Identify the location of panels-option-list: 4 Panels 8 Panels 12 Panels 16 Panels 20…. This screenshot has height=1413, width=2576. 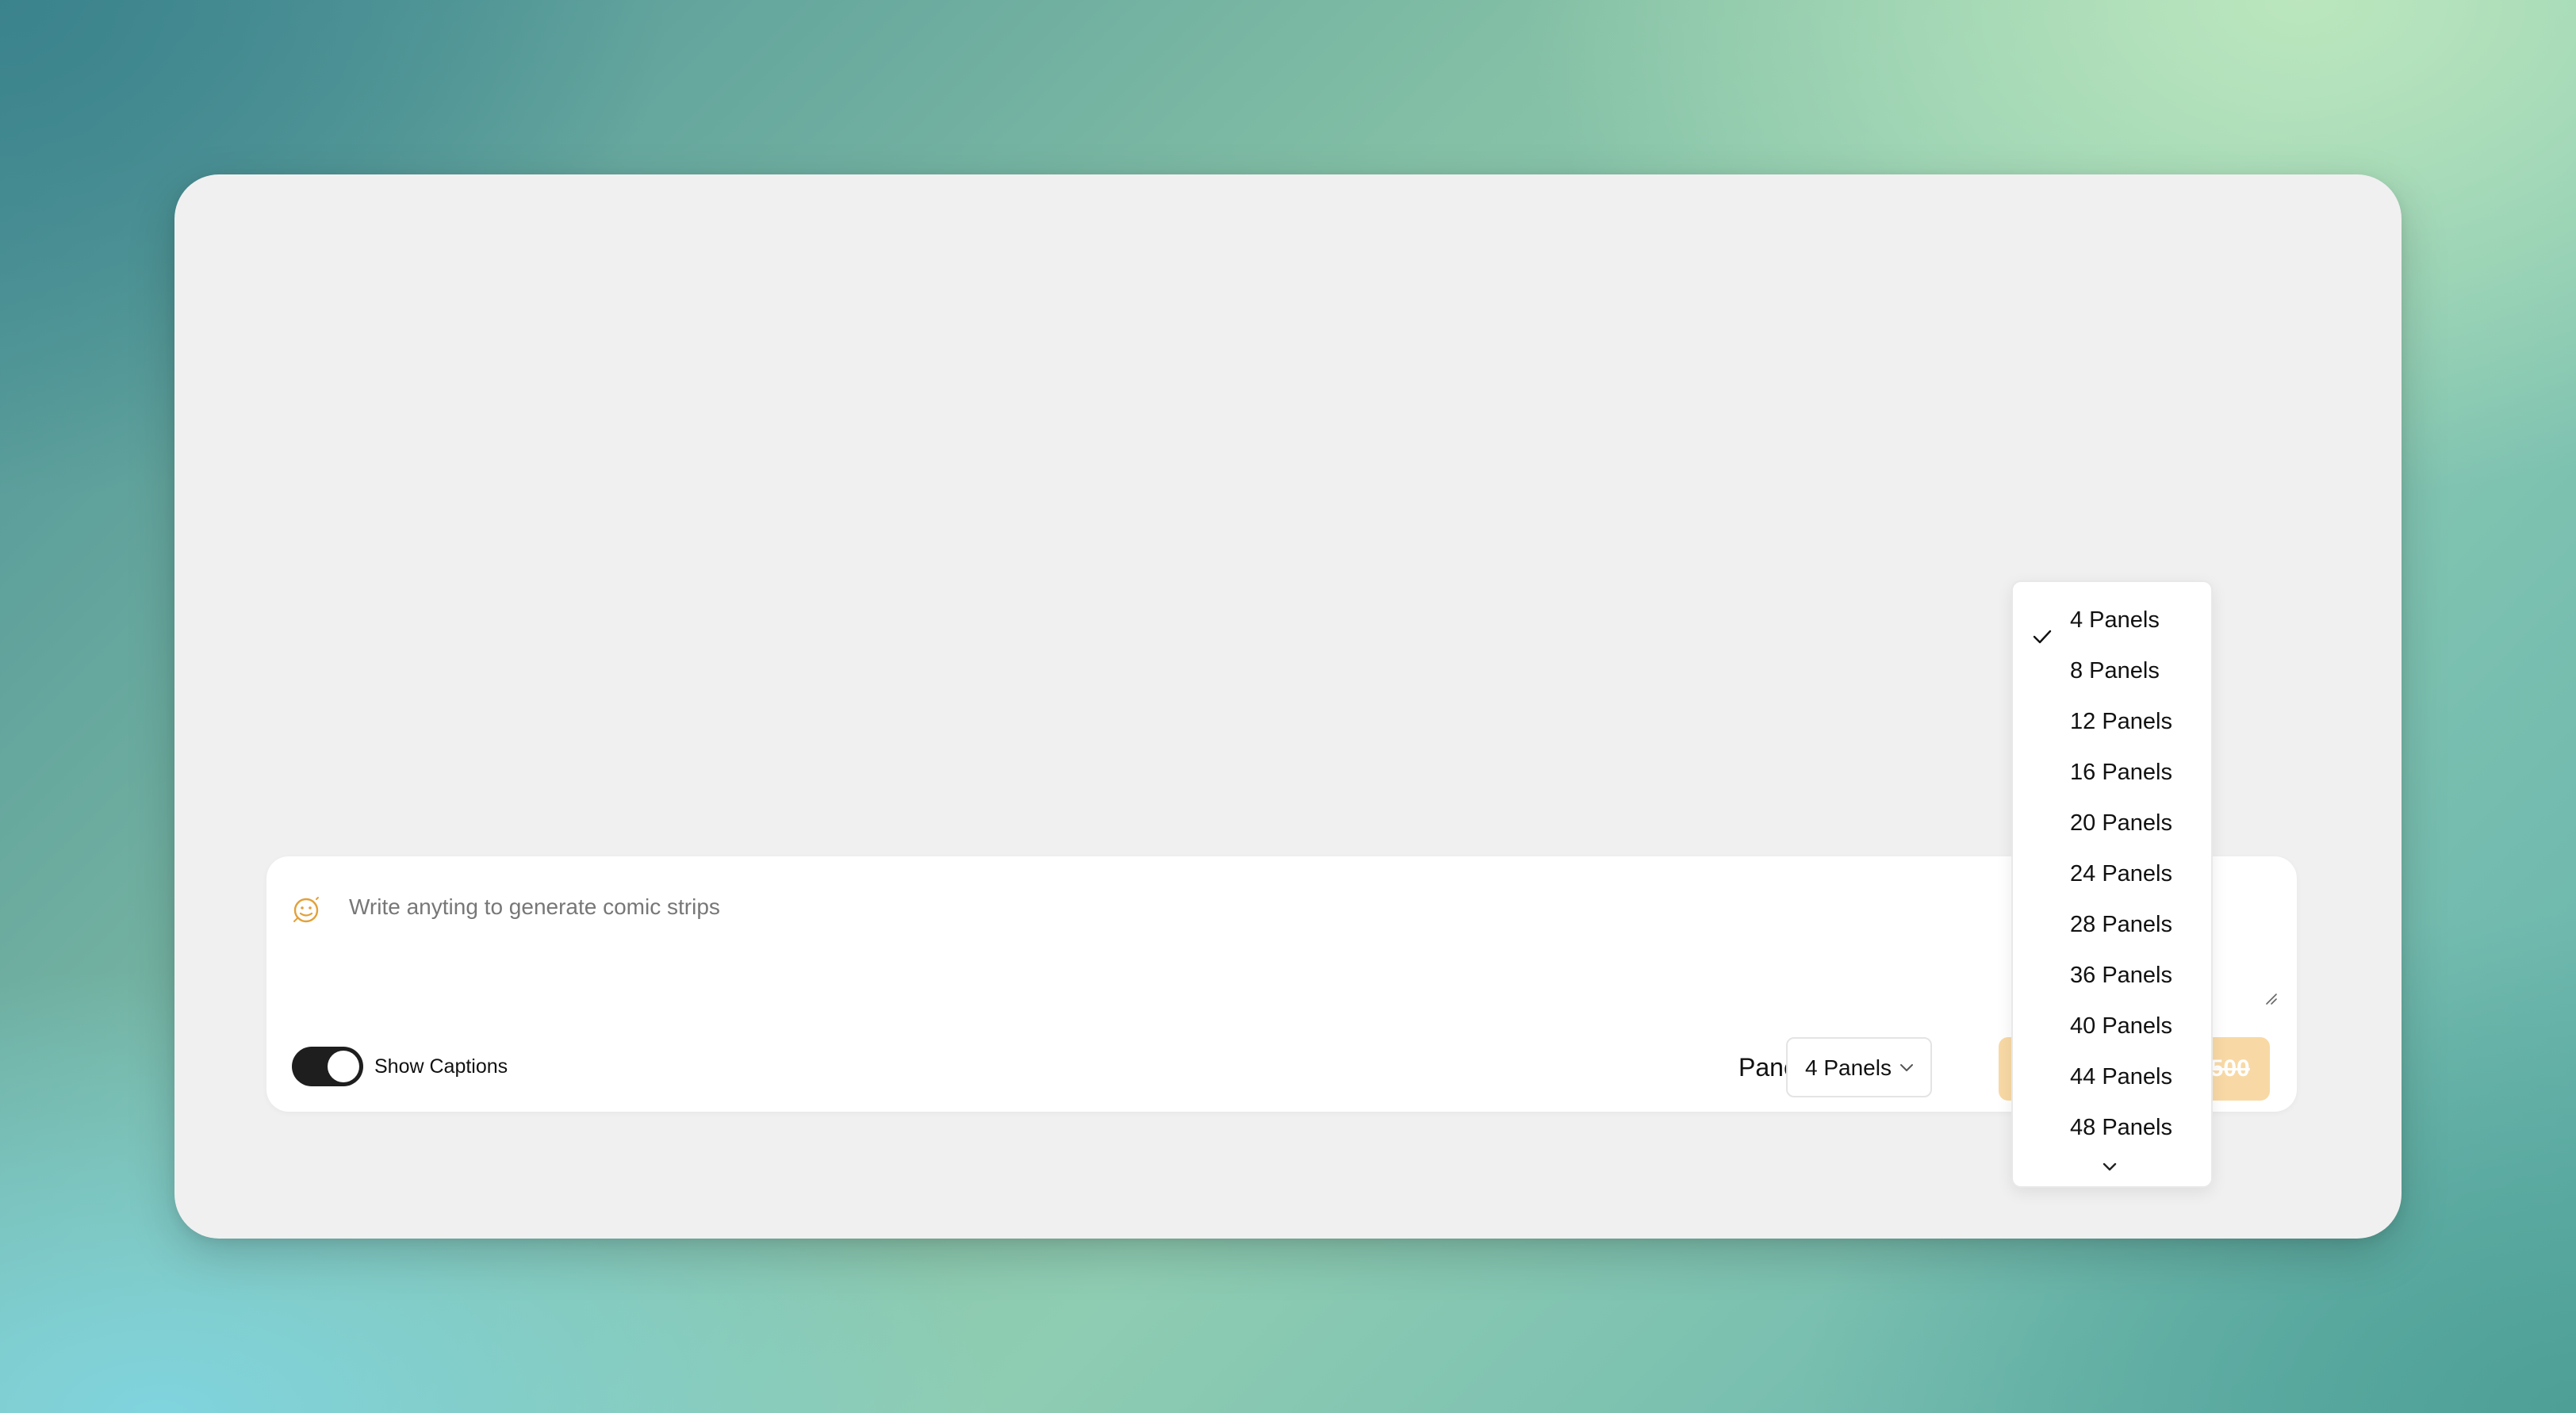
(2112, 867).